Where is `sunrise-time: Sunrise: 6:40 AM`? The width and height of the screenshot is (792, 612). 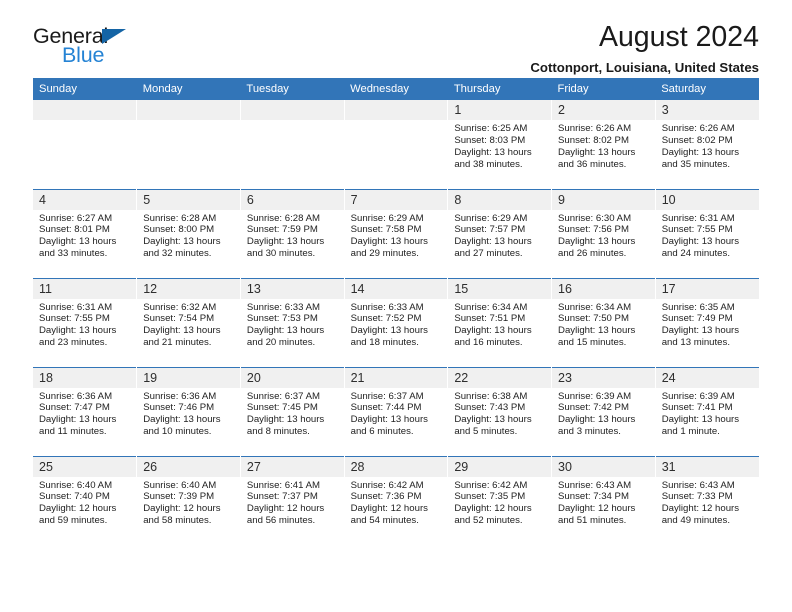
sunrise-time: Sunrise: 6:40 AM is located at coordinates (180, 485).